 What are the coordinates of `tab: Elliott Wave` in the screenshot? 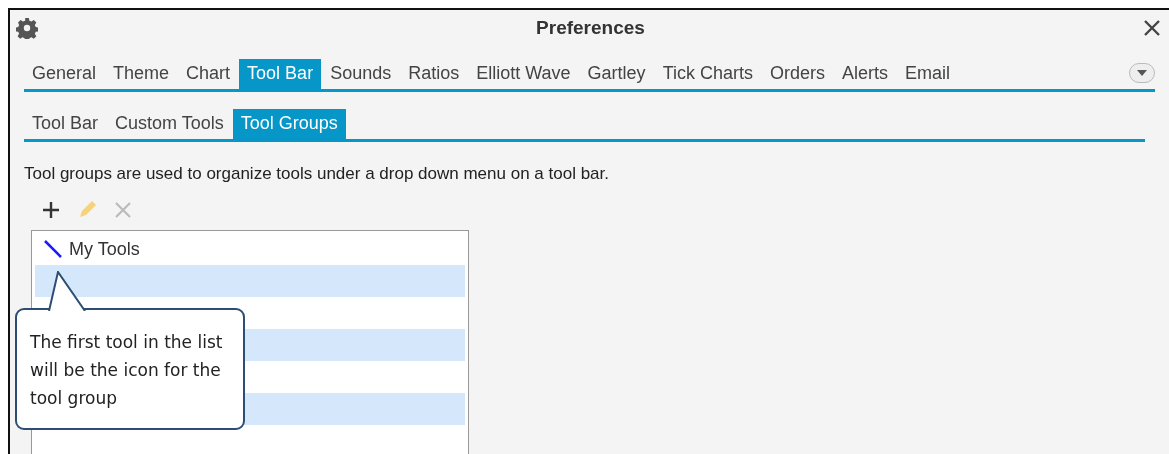 It's located at (523, 74).